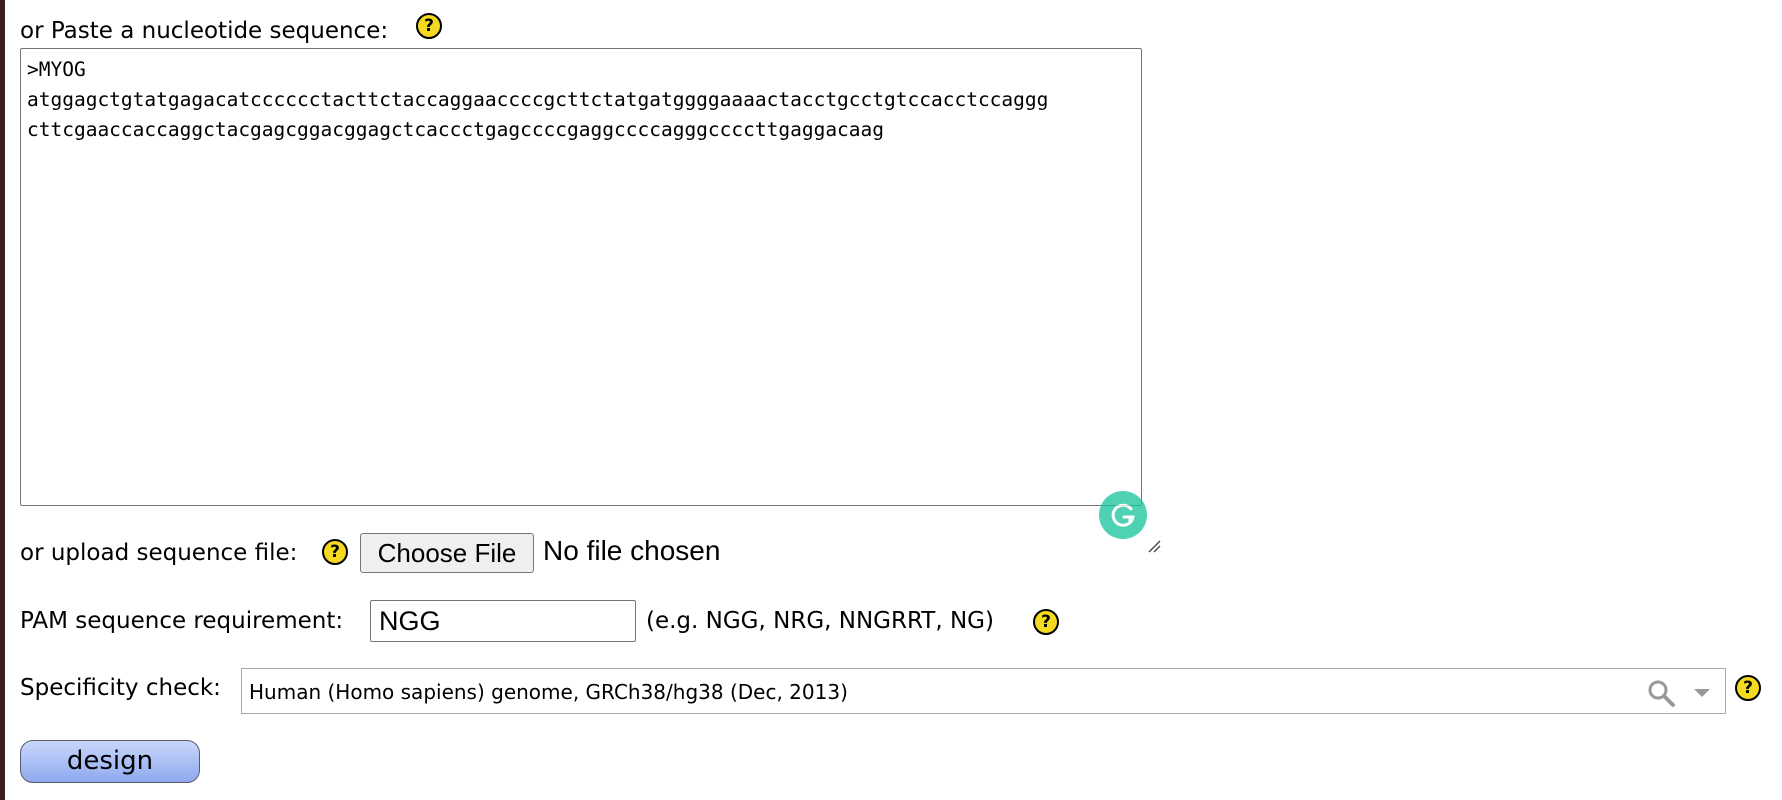 The width and height of the screenshot is (1782, 800). Describe the element at coordinates (204, 31) in the screenshot. I see `paste-sequence-label: or Paste a nucleotide sequence:` at that location.